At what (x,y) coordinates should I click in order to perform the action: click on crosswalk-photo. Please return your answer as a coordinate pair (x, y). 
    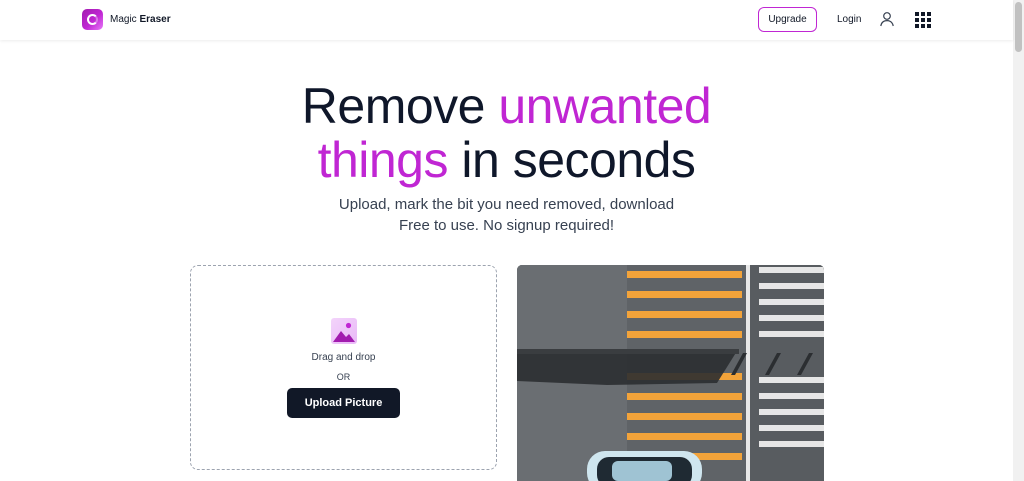
    Looking at the image, I should click on (670, 373).